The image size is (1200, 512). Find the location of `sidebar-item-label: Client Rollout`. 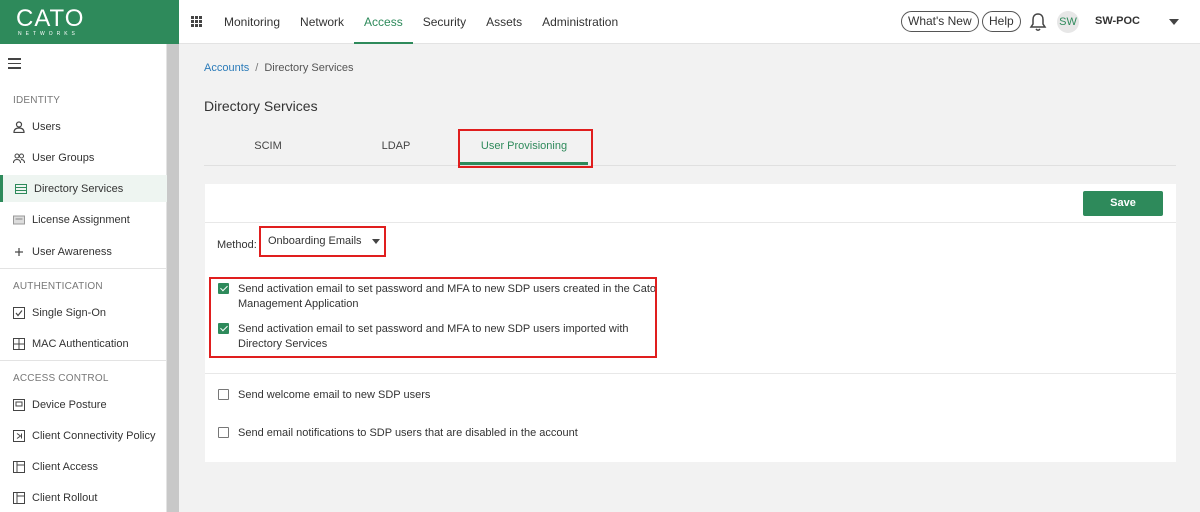

sidebar-item-label: Client Rollout is located at coordinates (65, 497).